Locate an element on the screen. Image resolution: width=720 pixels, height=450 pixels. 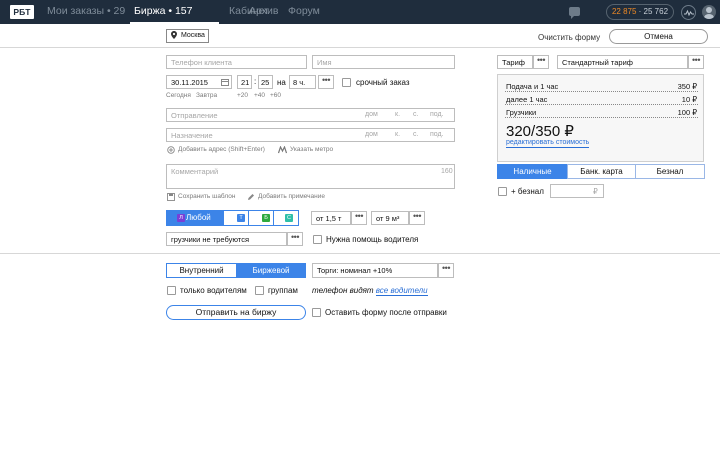
destination-field: Назначение дом к. с. под. is located at coordinates (310, 135).